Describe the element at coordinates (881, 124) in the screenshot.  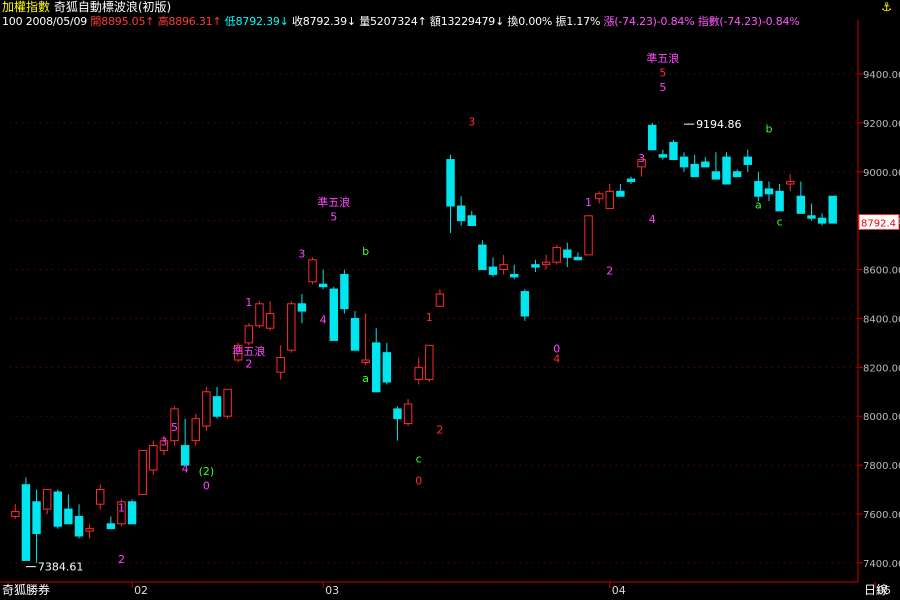
I see `y-tick-label: 9200.00` at that location.